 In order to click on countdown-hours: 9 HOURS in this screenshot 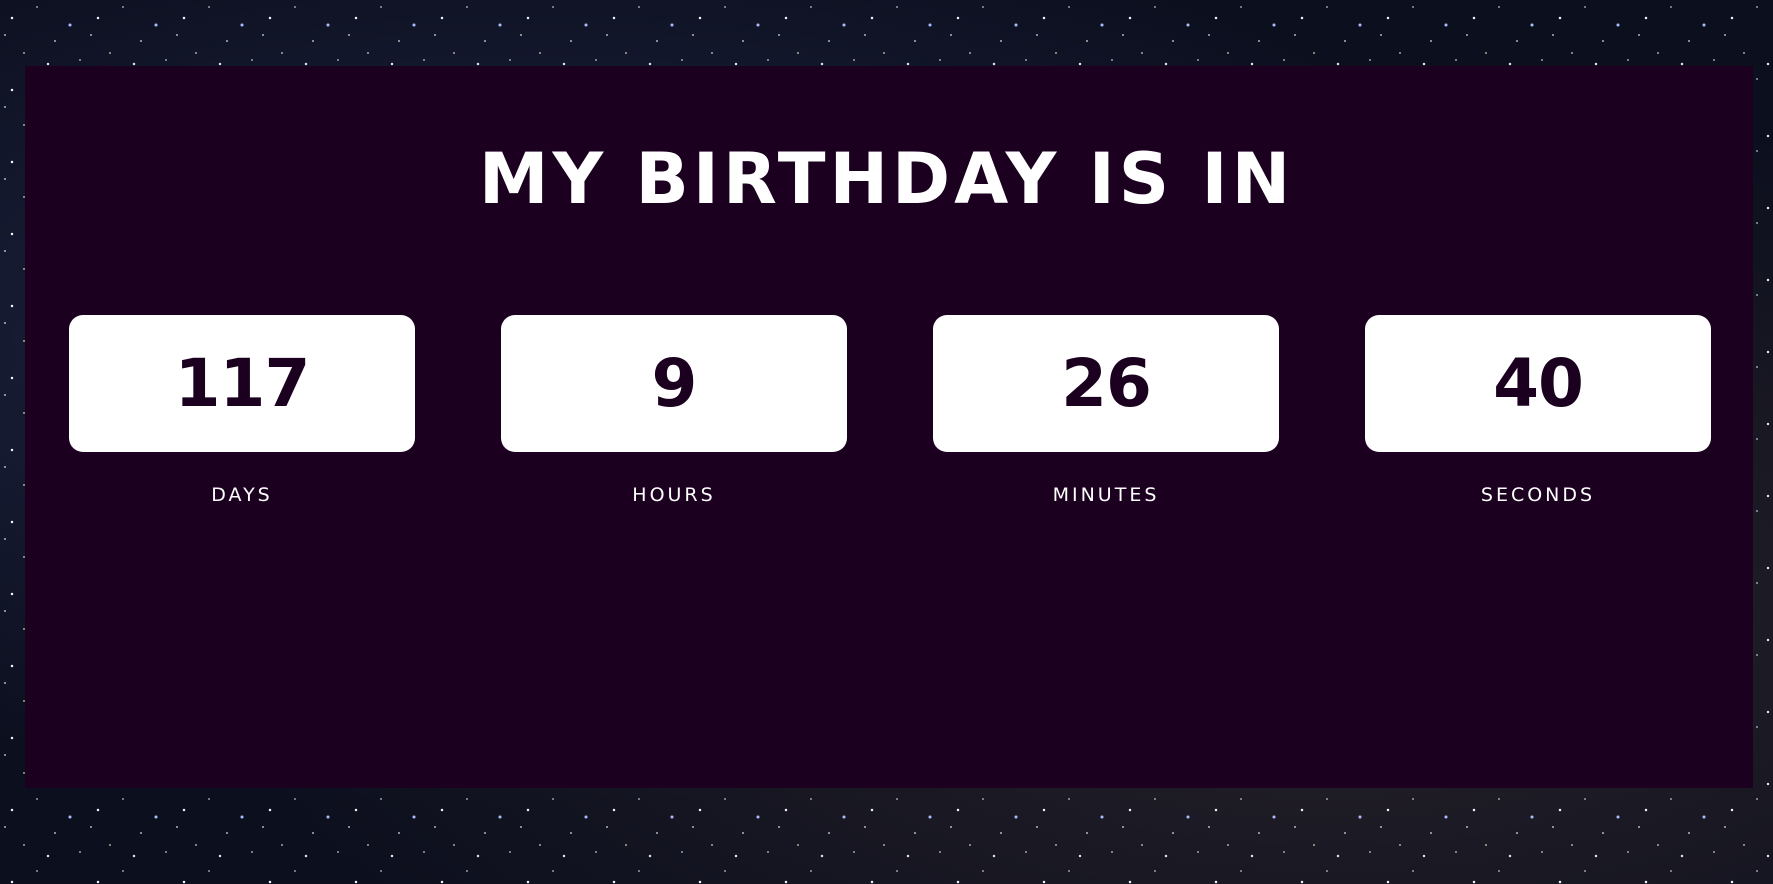, I will do `click(674, 410)`.